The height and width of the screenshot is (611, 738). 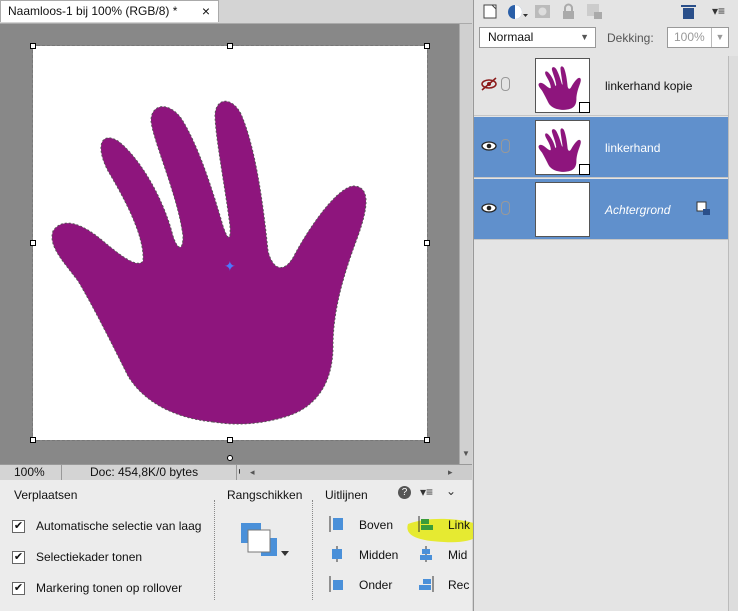 What do you see at coordinates (542, 11) in the screenshot?
I see `layer-mask-icon` at bounding box center [542, 11].